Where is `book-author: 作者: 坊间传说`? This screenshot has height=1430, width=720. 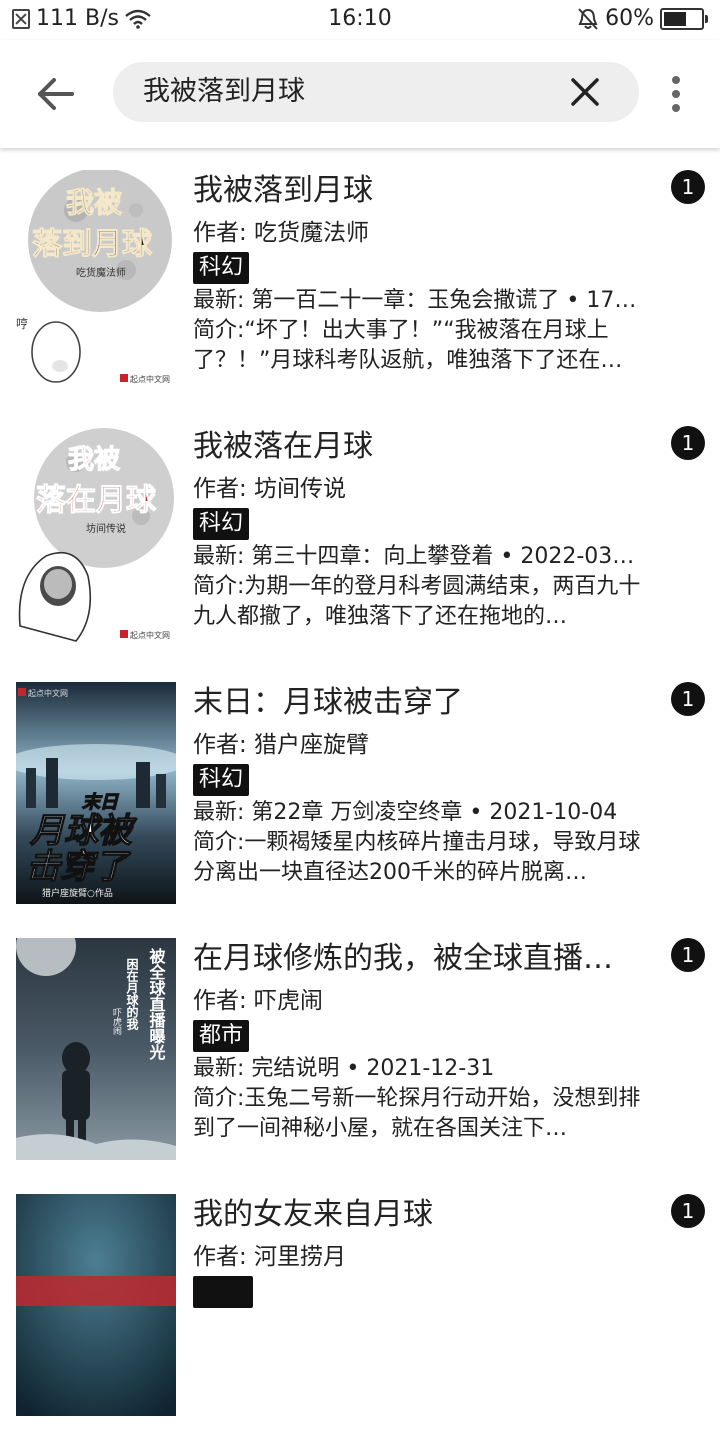 book-author: 作者: 坊间传说 is located at coordinates (270, 489).